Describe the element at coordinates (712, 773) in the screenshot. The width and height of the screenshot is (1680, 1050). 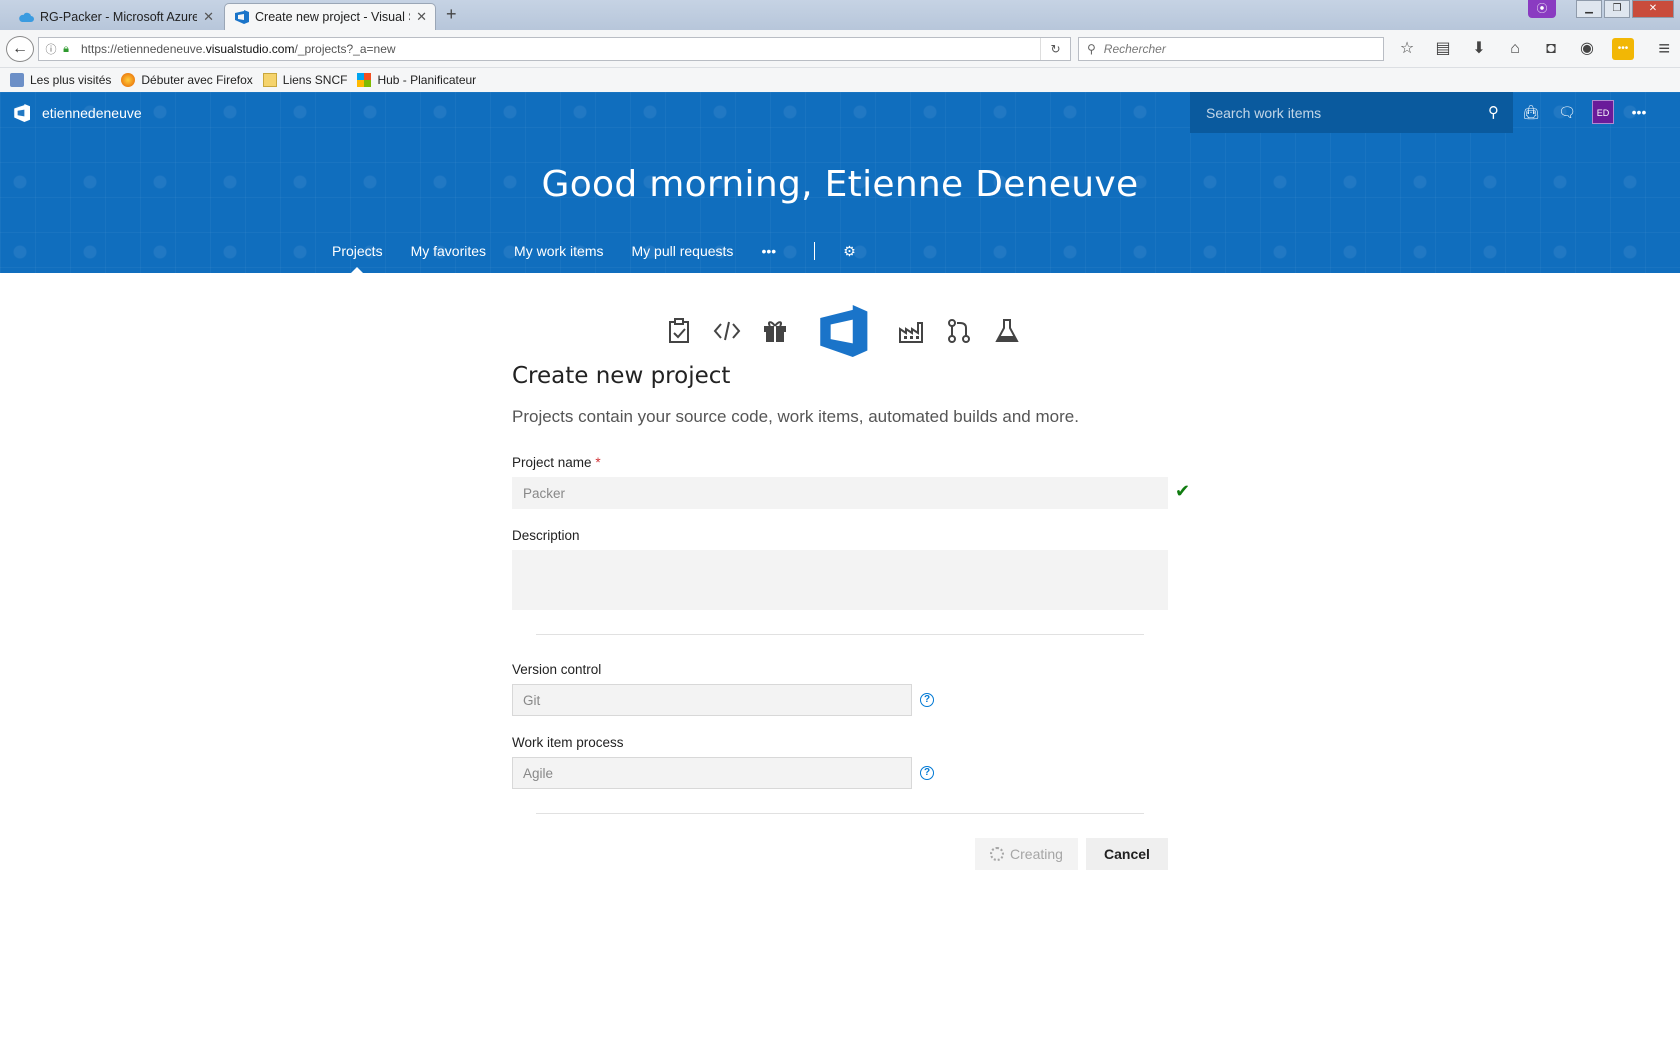
I see `process-select: Agile` at that location.